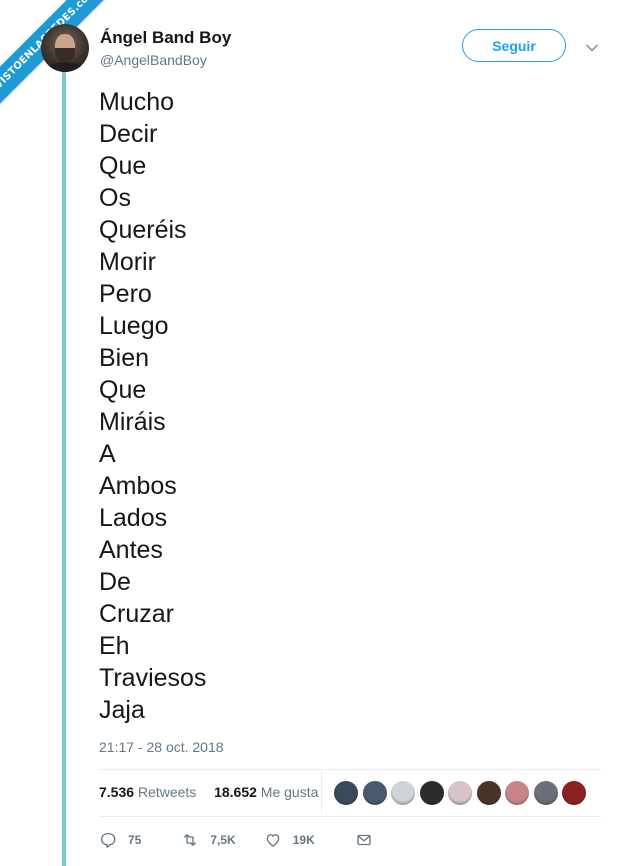  I want to click on tweet-line: Queréis, so click(143, 230).